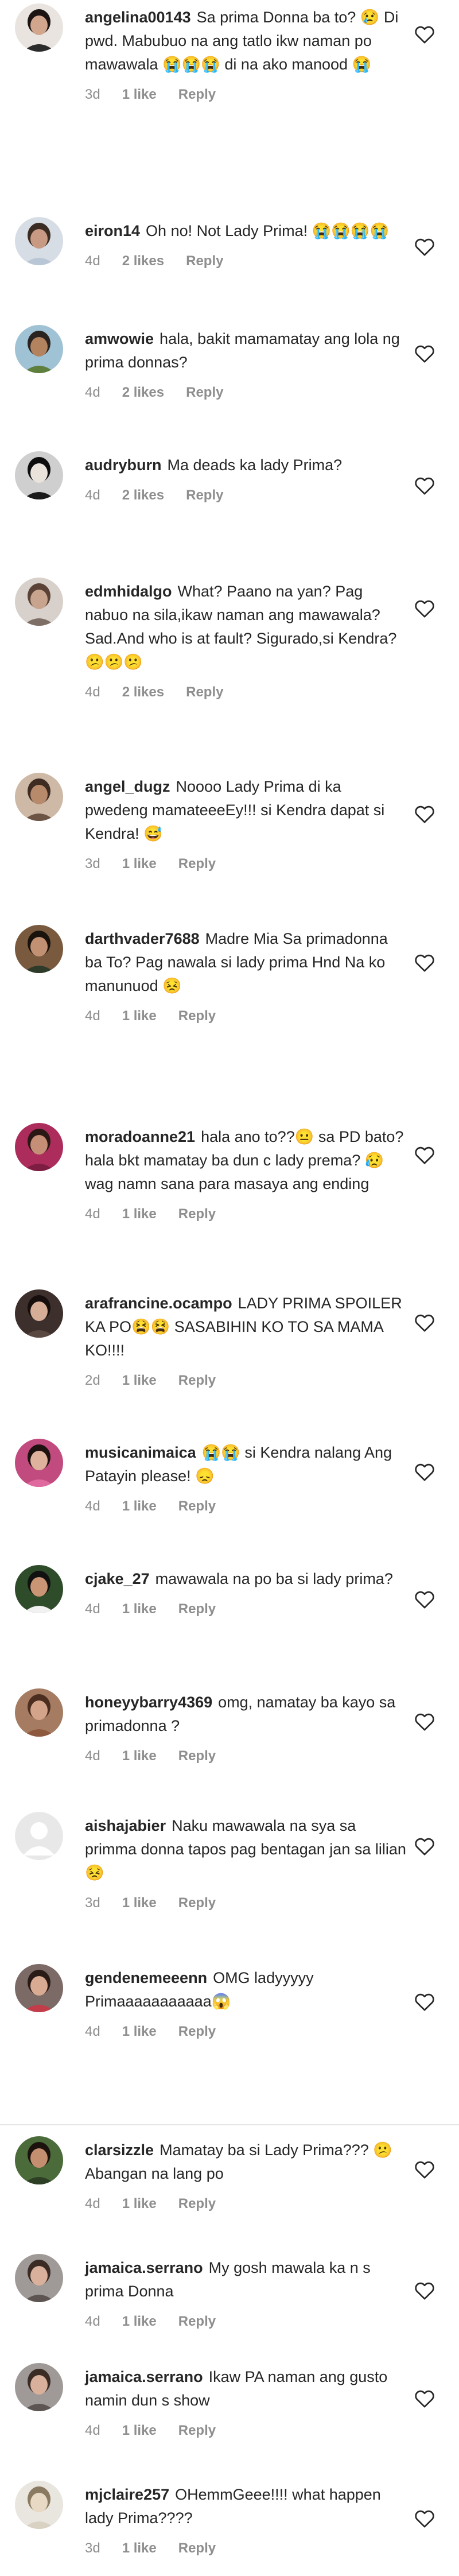 This screenshot has height=2576, width=459. What do you see at coordinates (146, 1977) in the screenshot?
I see `comment-username: gendenemeeenn` at bounding box center [146, 1977].